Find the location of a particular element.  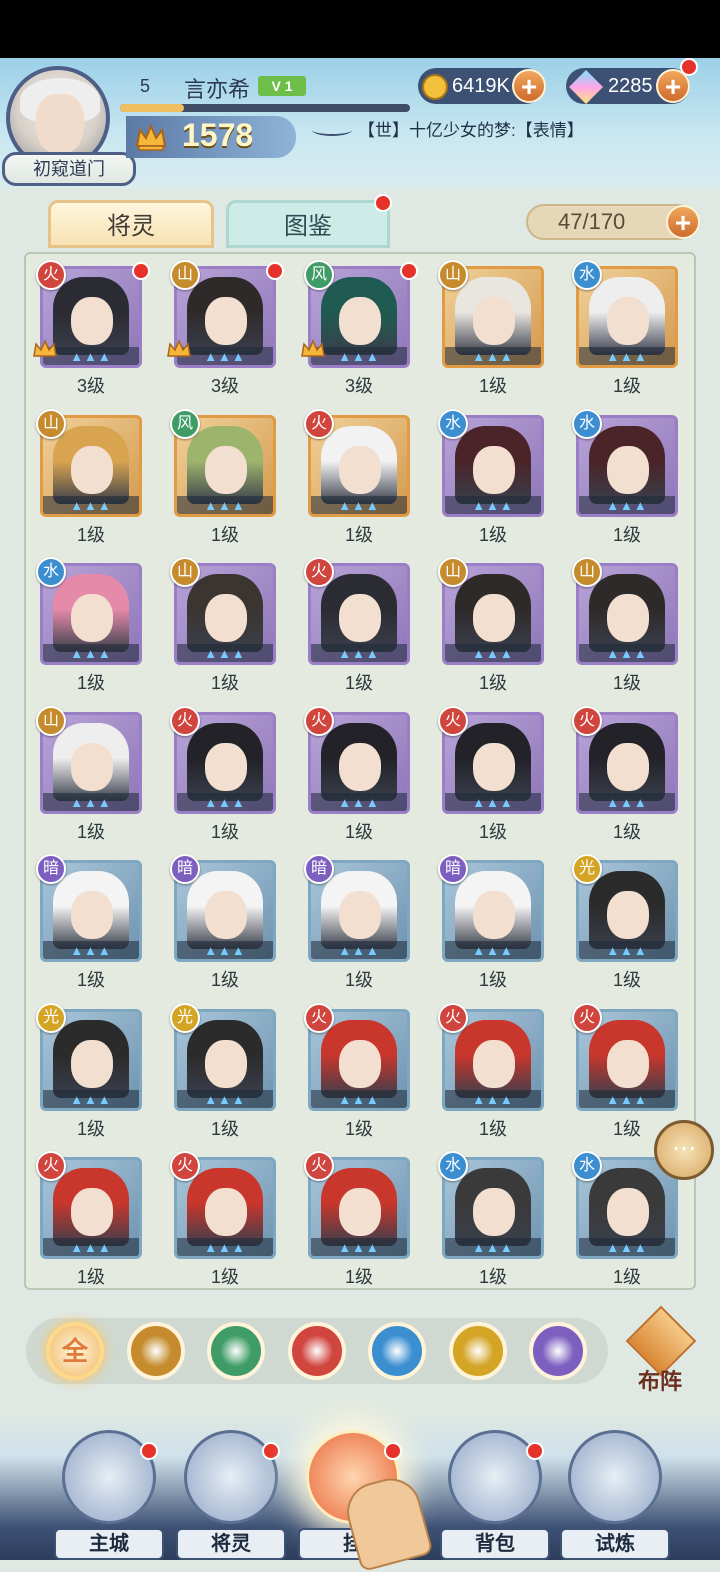

filter-earth-button is located at coordinates (155, 1351).